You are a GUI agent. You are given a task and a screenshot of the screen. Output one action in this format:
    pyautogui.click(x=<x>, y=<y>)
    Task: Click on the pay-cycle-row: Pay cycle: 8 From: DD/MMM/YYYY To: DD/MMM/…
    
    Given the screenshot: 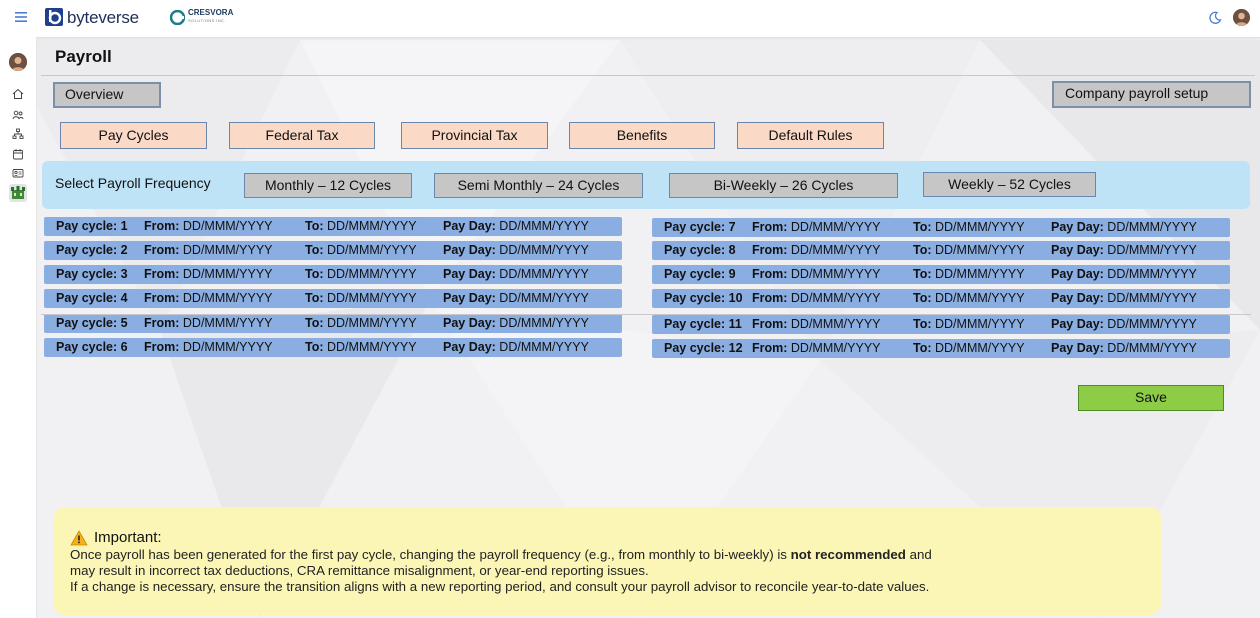 What is the action you would take?
    pyautogui.click(x=941, y=250)
    